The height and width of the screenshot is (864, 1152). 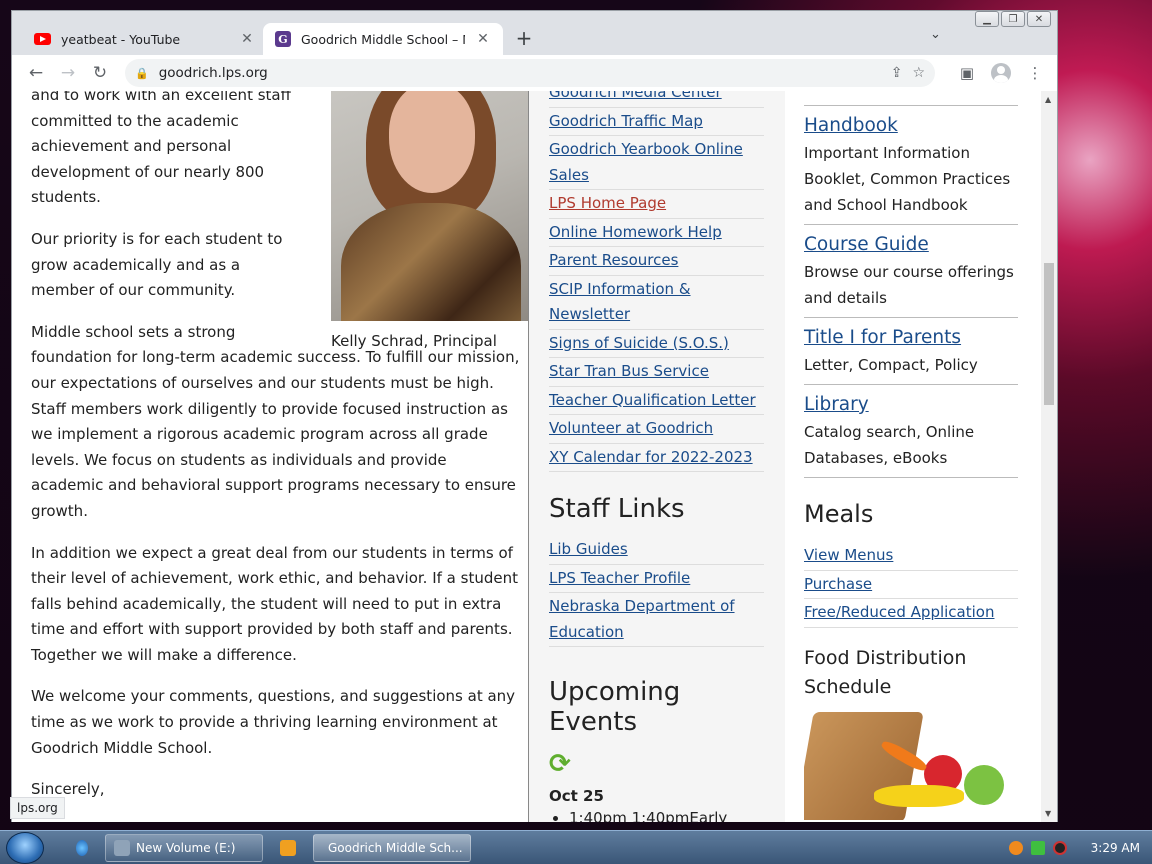 I want to click on link-yearbook-online-sales: Goodrich Yearbook Online Sales, so click(x=646, y=162).